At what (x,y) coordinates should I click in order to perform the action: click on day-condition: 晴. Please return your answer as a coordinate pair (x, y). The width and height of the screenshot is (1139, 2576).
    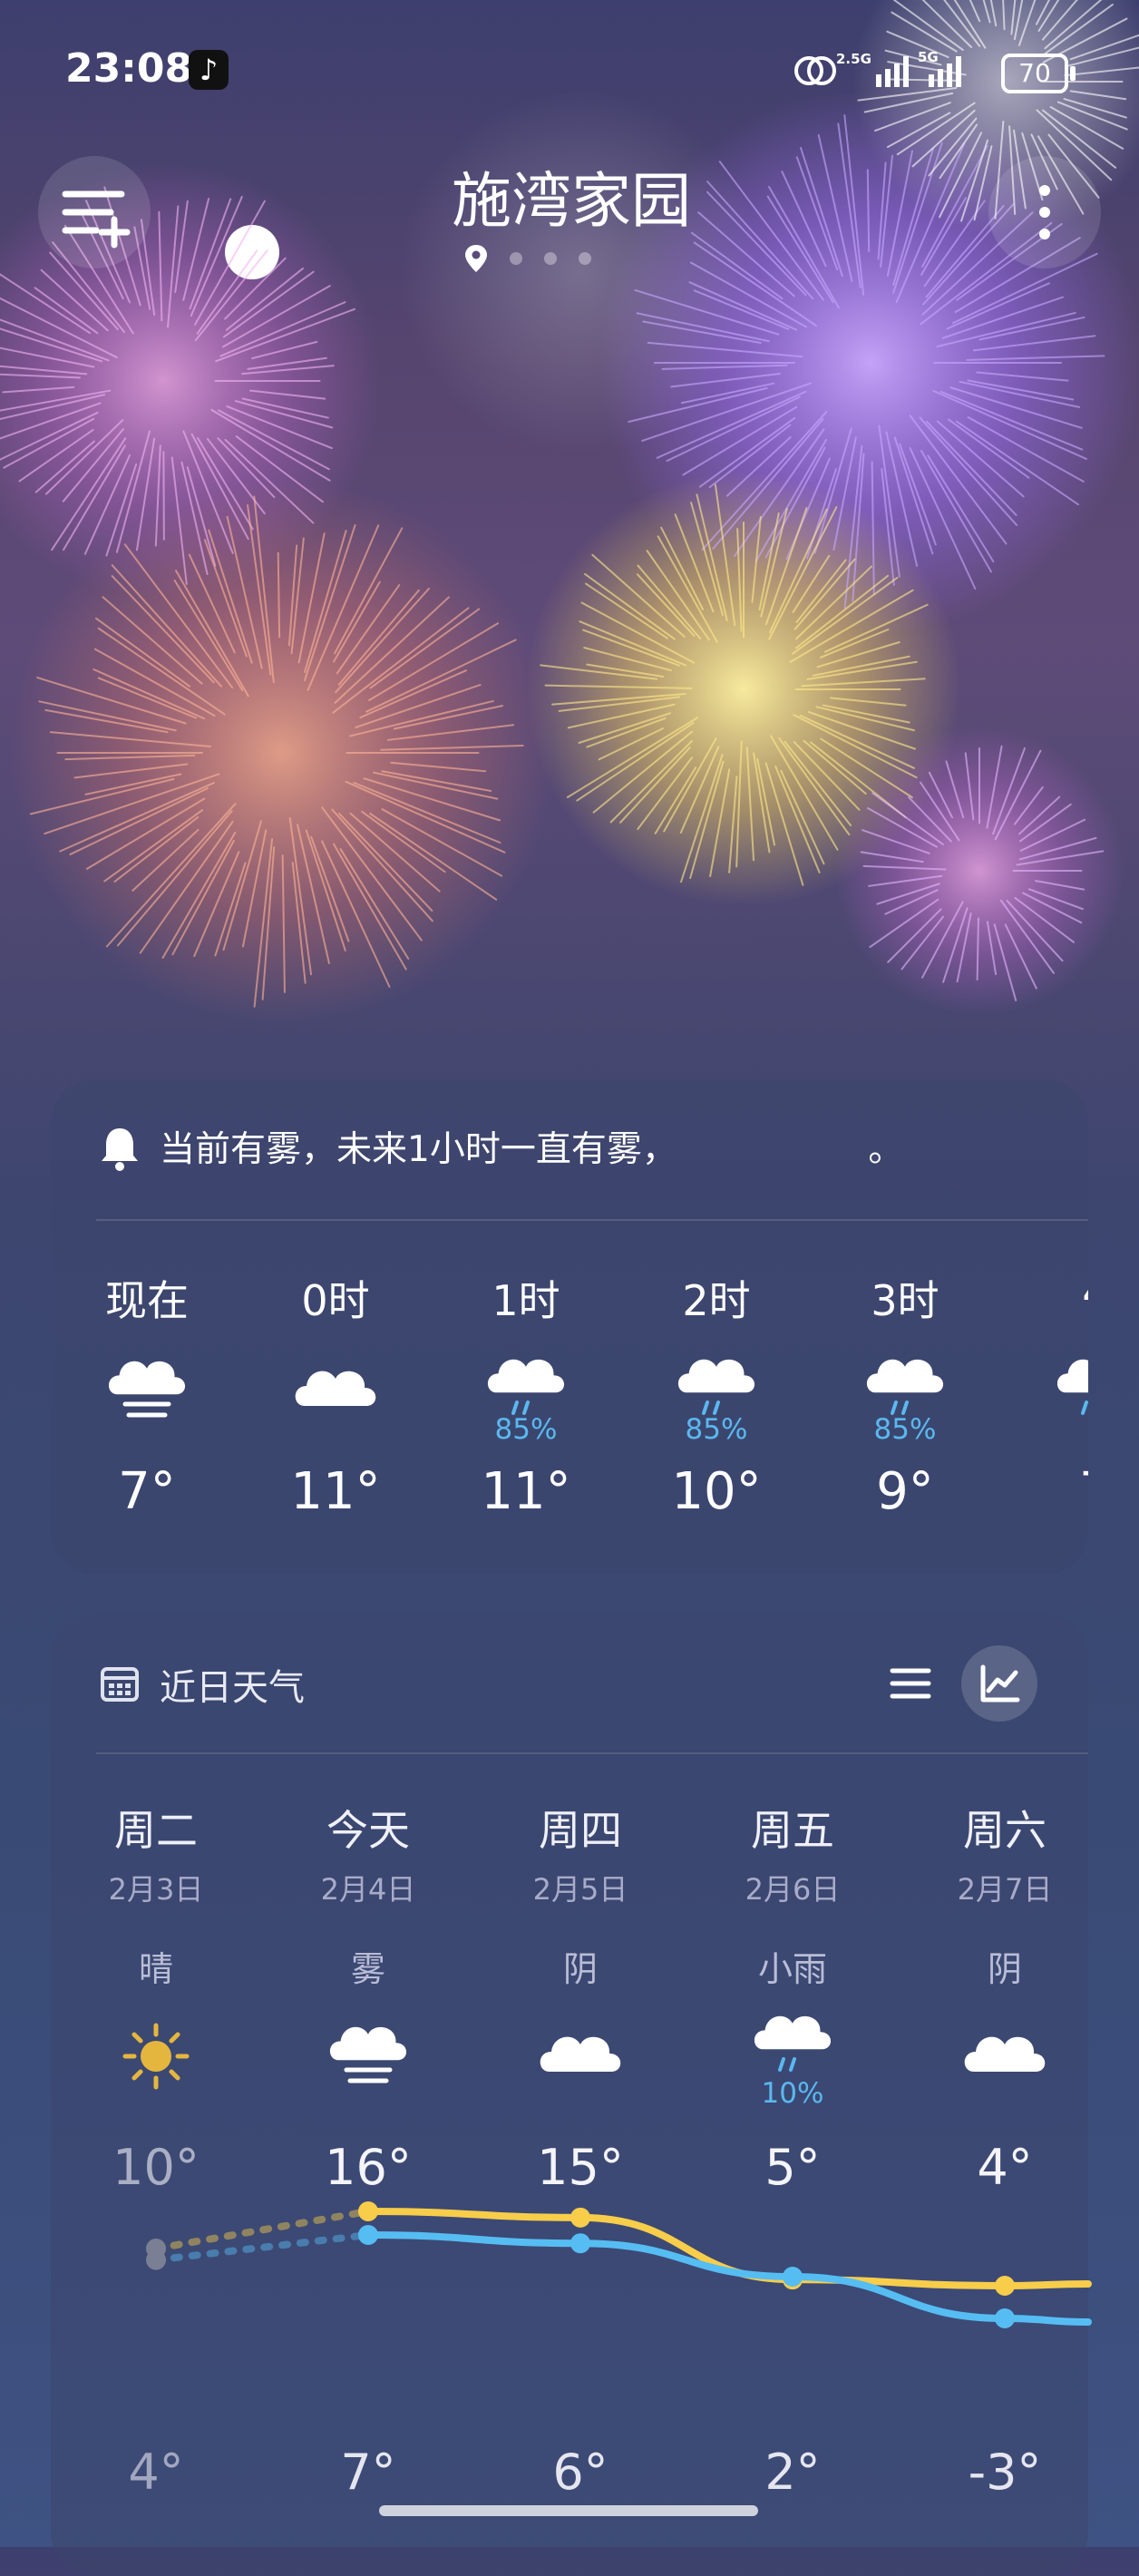
    Looking at the image, I should click on (156, 1966).